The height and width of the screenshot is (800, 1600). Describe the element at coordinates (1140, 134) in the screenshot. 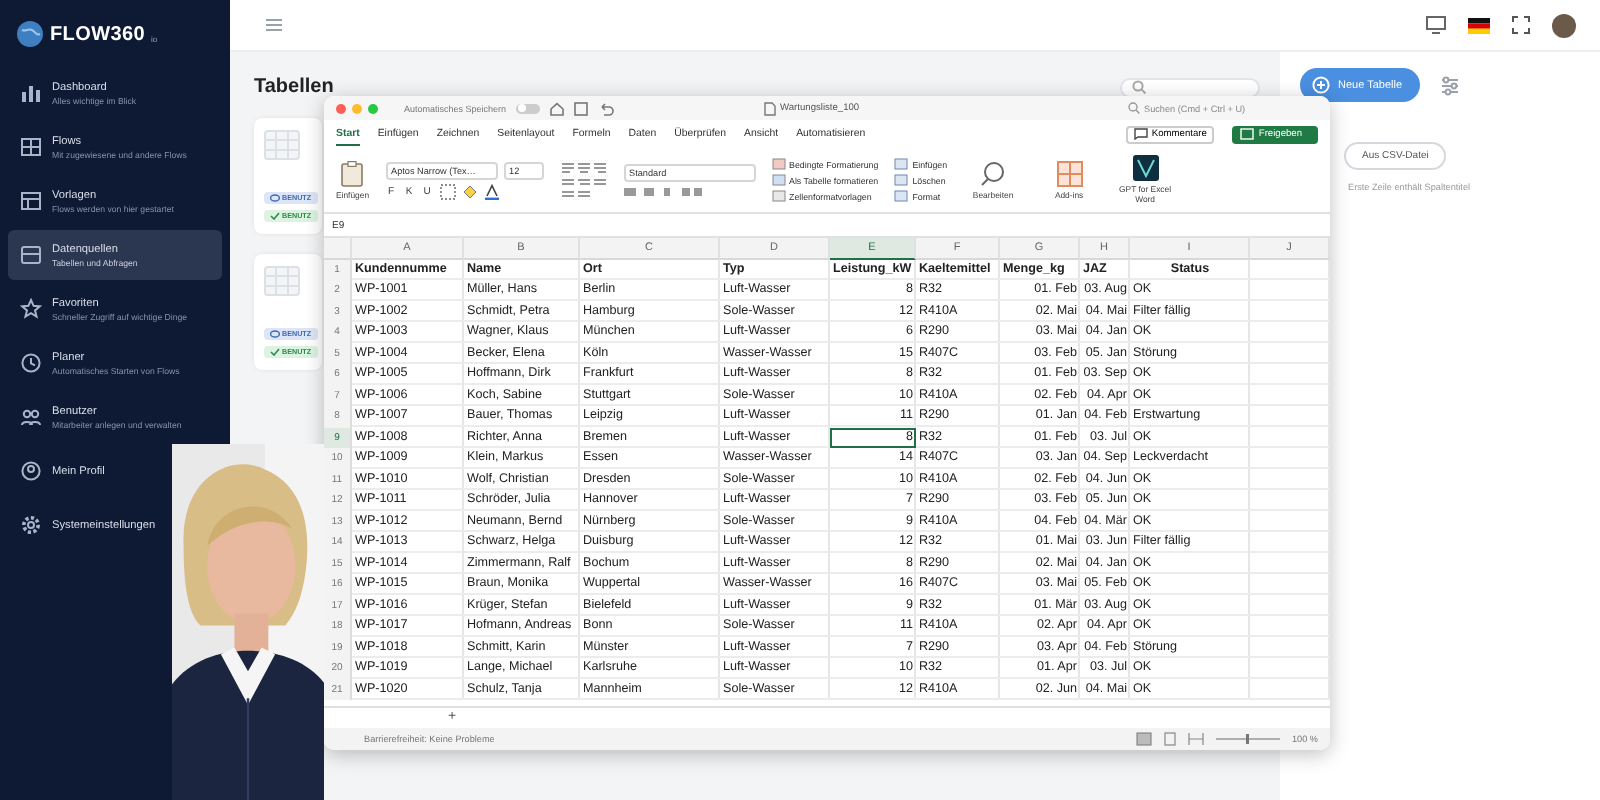

I see `comment-icon` at that location.